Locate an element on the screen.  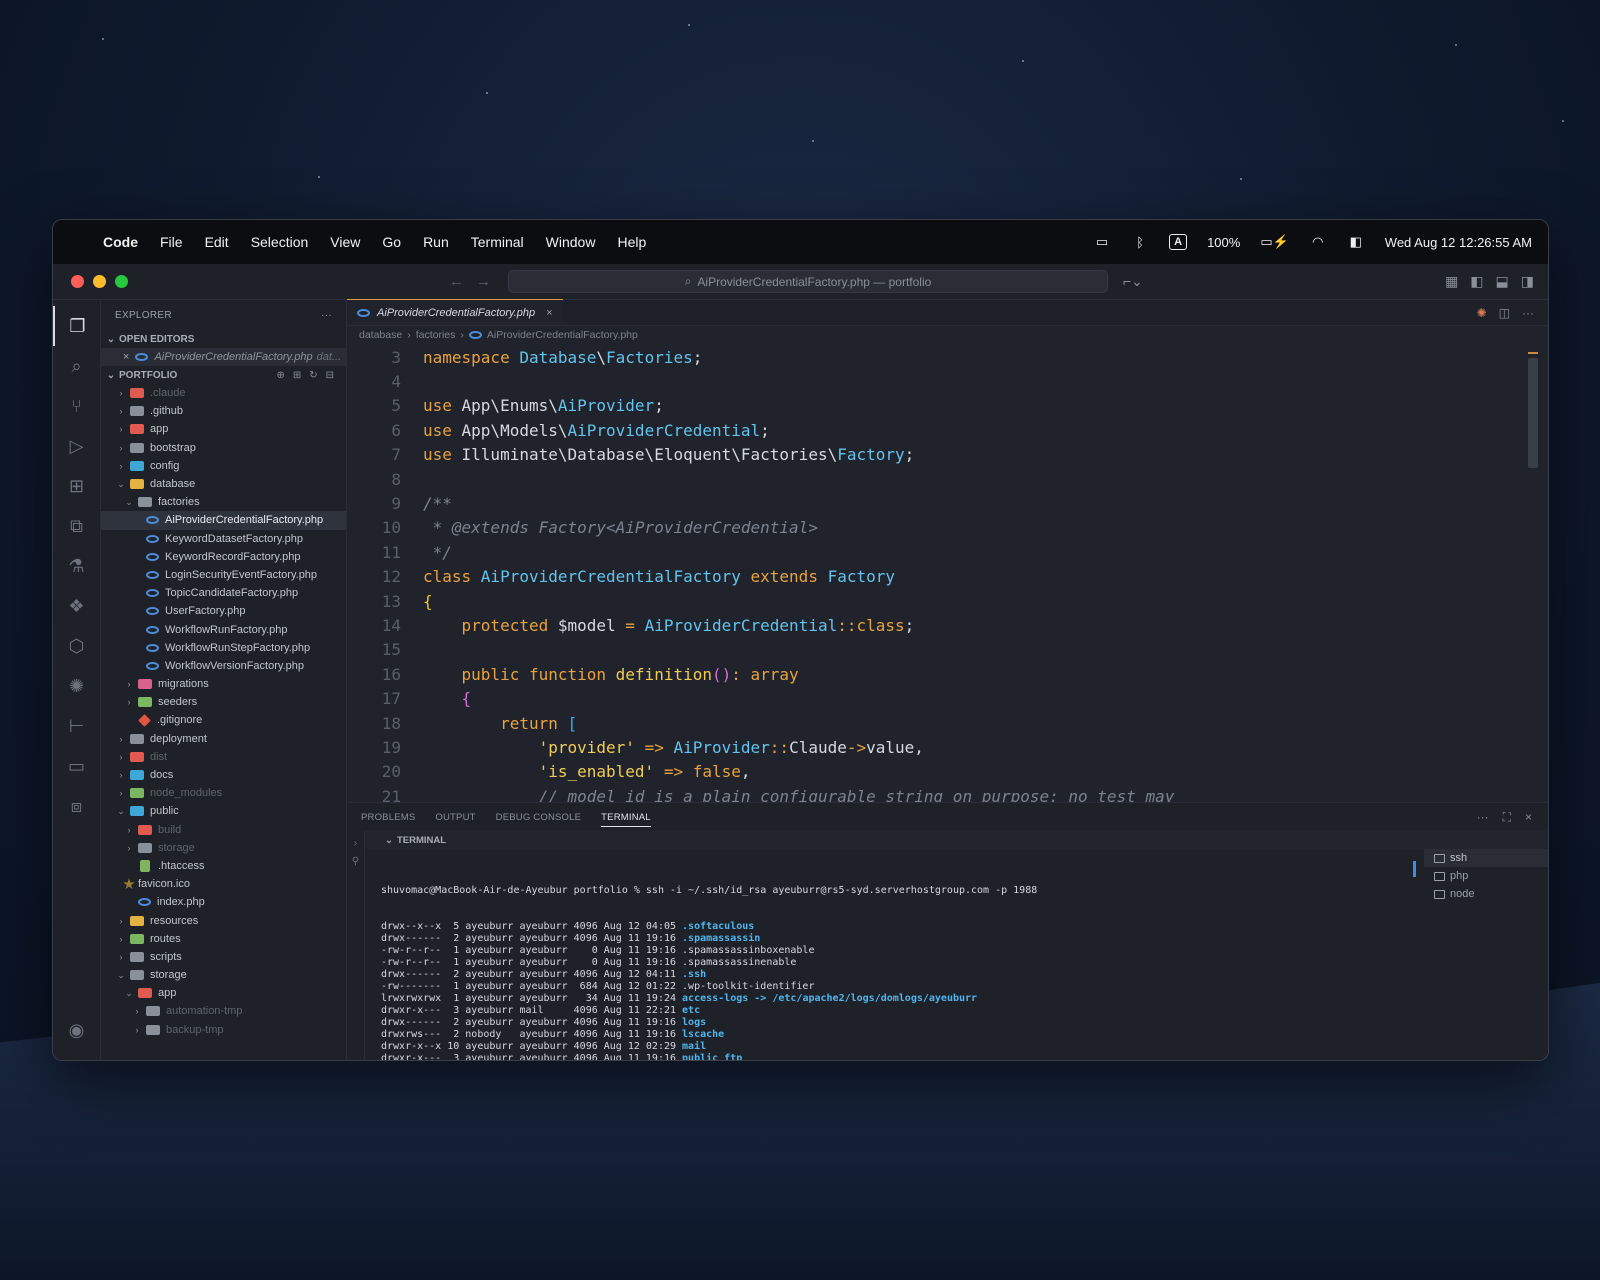
maximize-panel-icon: ⛶ is located at coordinates (1507, 817).